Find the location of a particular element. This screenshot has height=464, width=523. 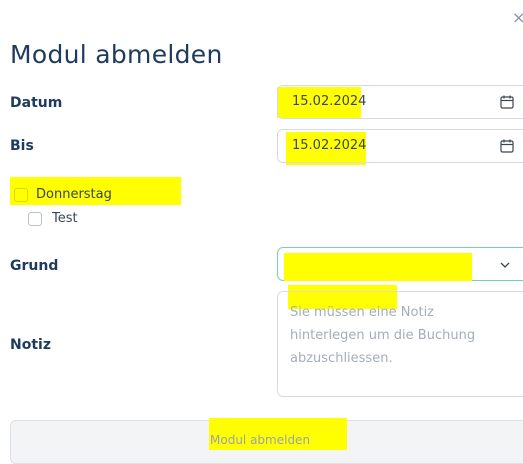

checkbox-test is located at coordinates (35, 219).